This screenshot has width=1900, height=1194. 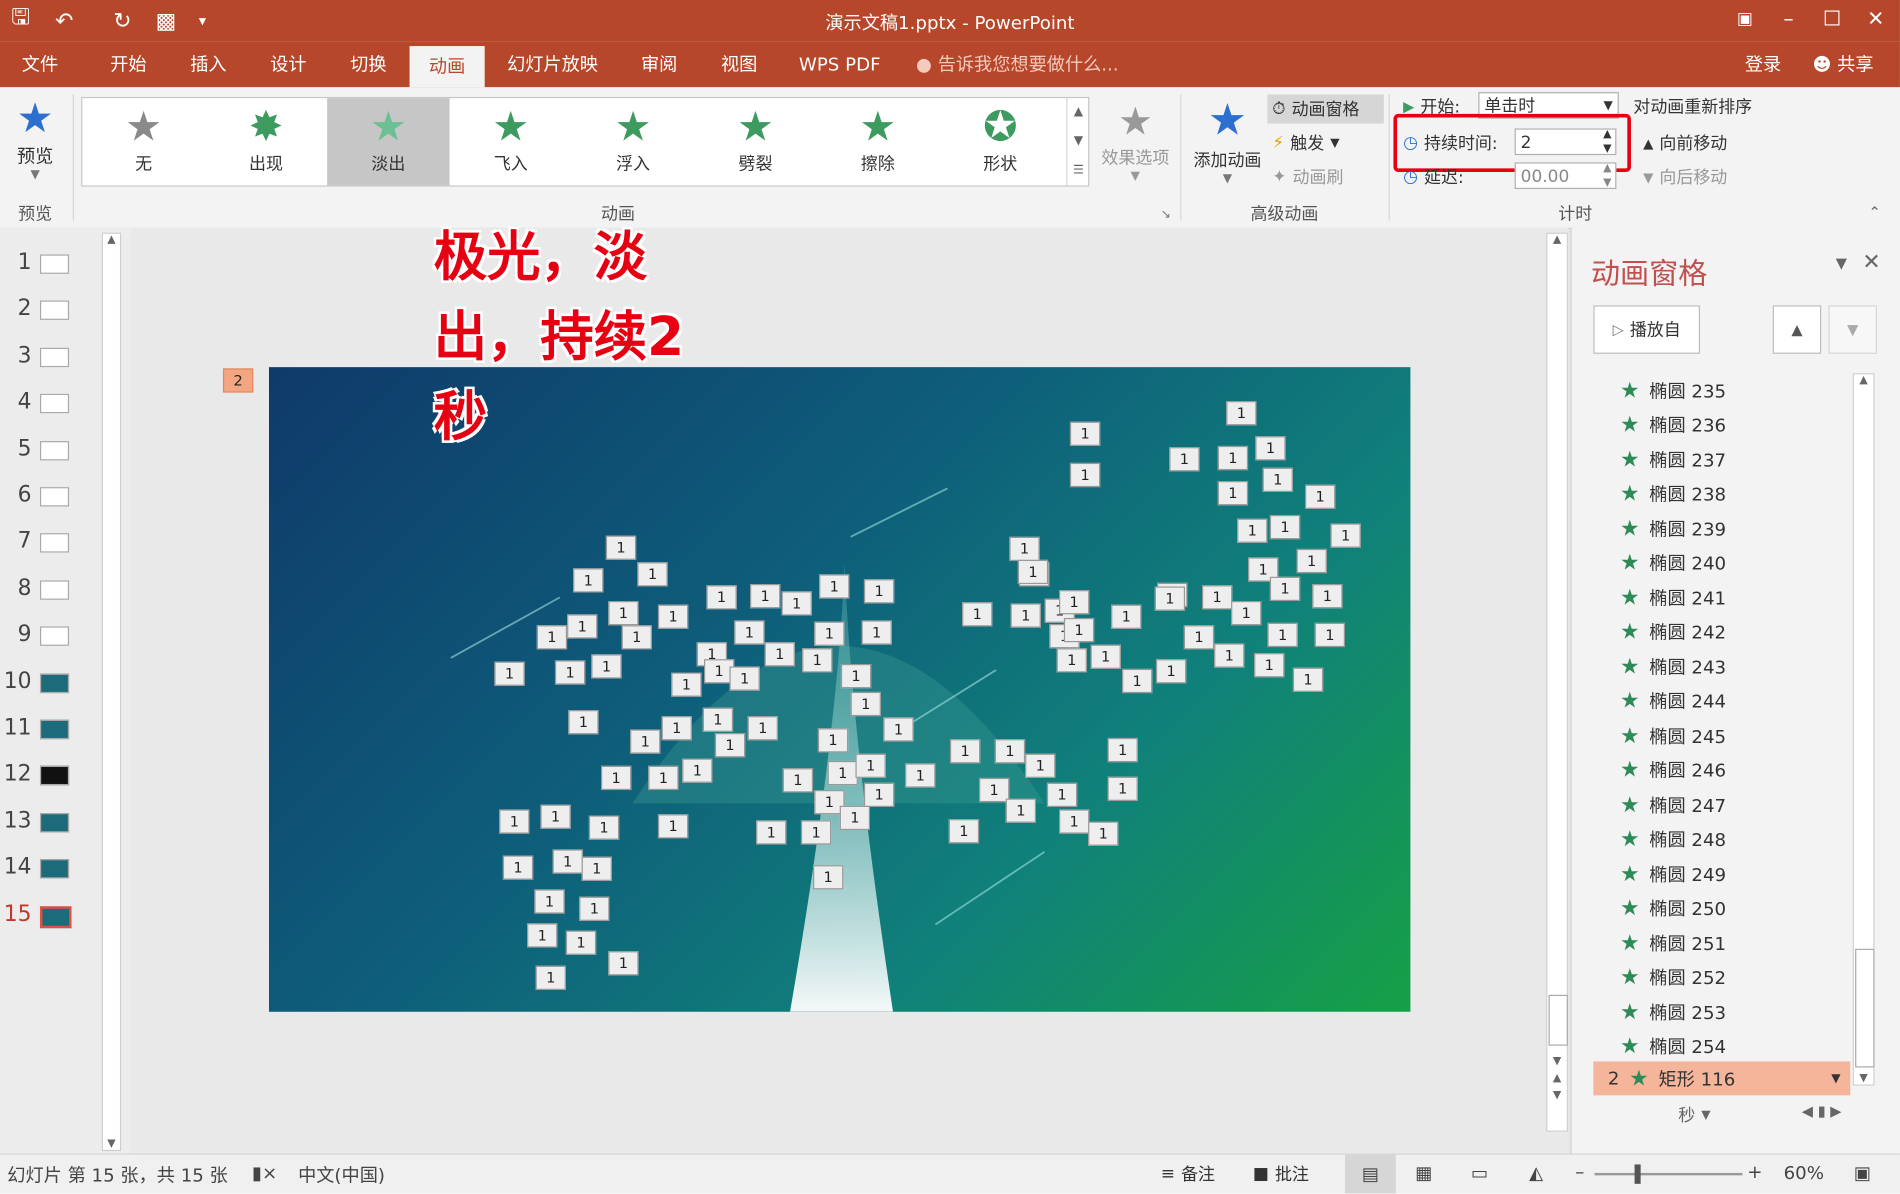 I want to click on tab-design: 设计, so click(x=288, y=64).